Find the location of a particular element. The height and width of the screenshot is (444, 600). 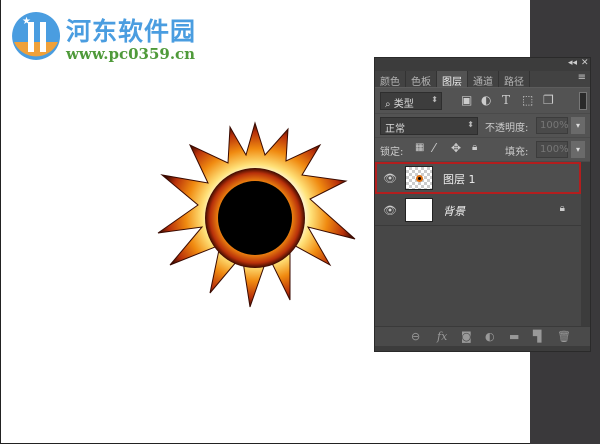

tab-paths: 路径 is located at coordinates (514, 79).